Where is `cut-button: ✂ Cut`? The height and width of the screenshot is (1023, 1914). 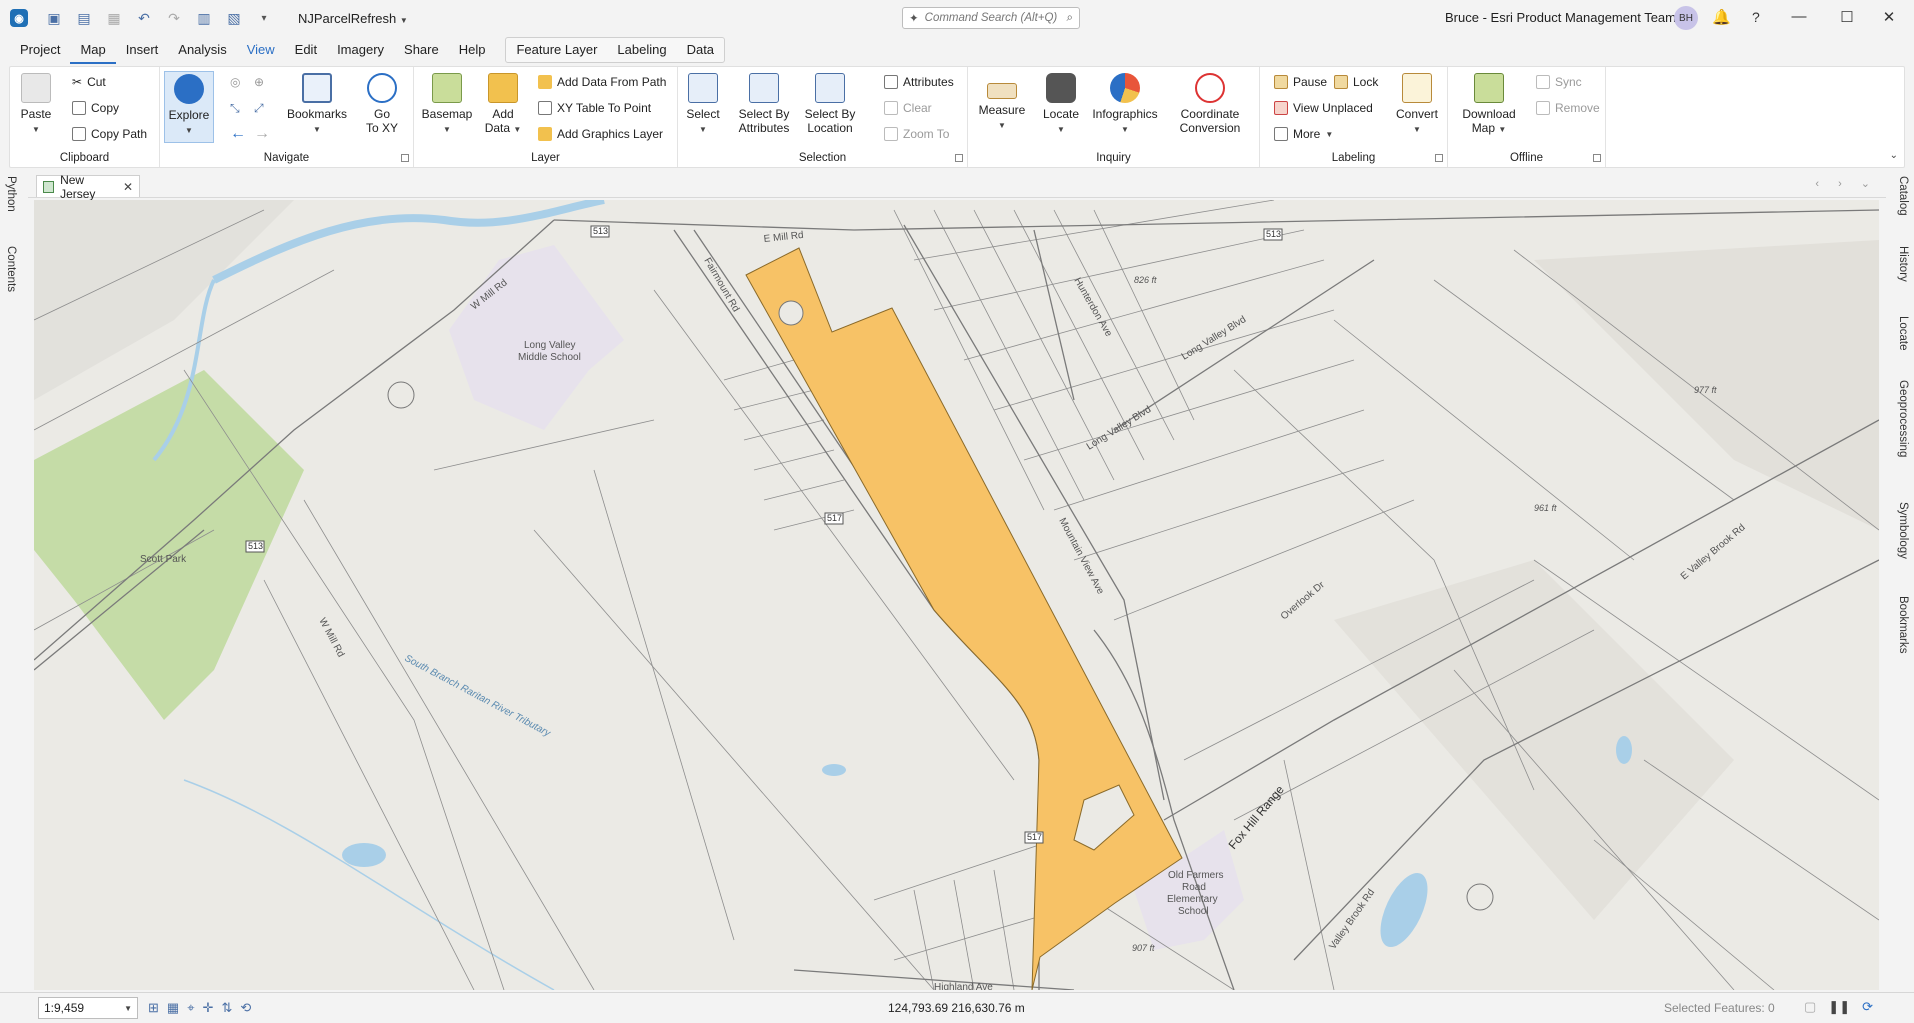 cut-button: ✂ Cut is located at coordinates (89, 82).